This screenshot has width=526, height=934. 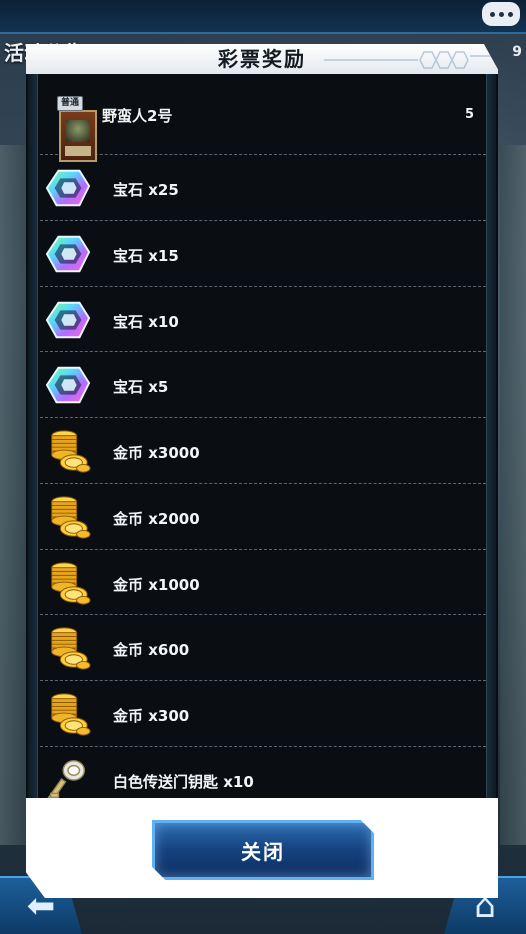 What do you see at coordinates (263, 118) in the screenshot?
I see `reward-row: 普通 野蛮人2号 5` at bounding box center [263, 118].